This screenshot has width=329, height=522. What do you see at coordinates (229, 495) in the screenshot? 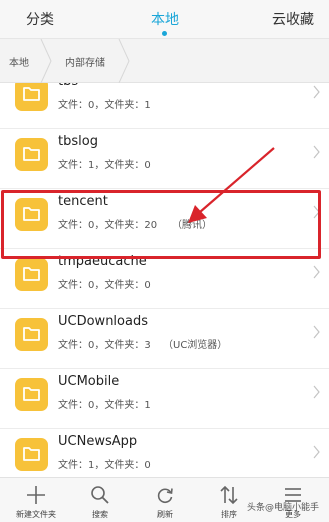
I see `sort-icon` at bounding box center [229, 495].